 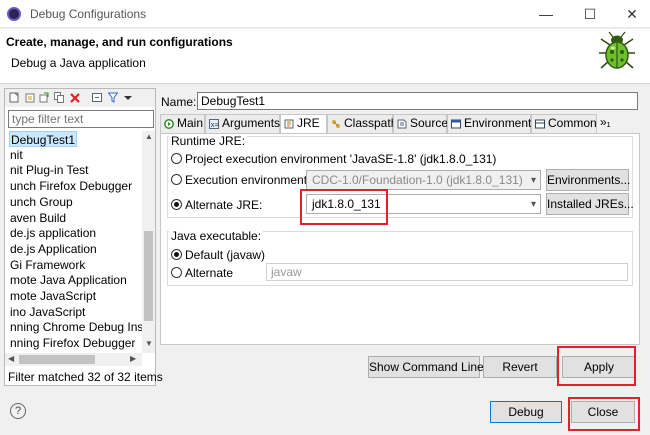 What do you see at coordinates (617, 50) in the screenshot?
I see `debug-bug-icon` at bounding box center [617, 50].